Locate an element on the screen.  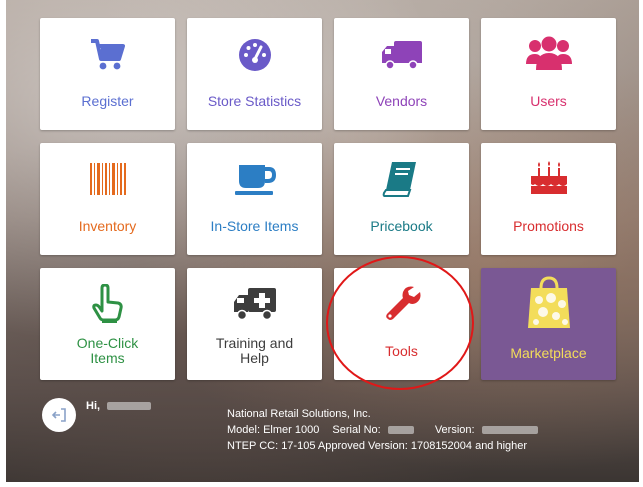
tile-label: Promotions is located at coordinates (548, 225).